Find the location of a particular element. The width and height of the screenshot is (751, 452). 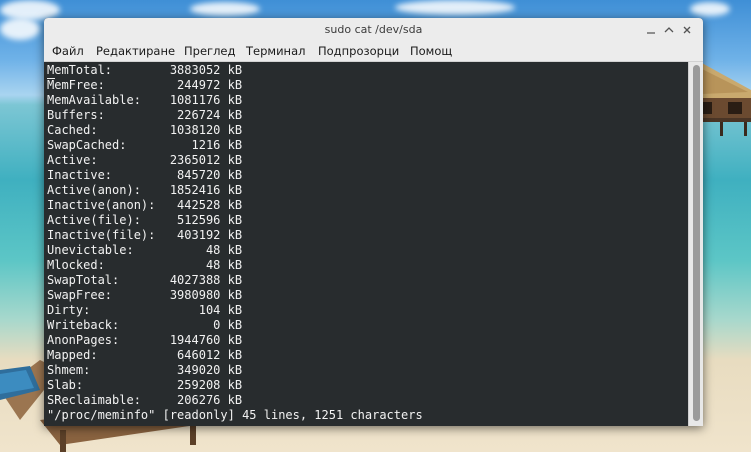

terminal-line: Mlocked: 48 kB is located at coordinates (145, 265).